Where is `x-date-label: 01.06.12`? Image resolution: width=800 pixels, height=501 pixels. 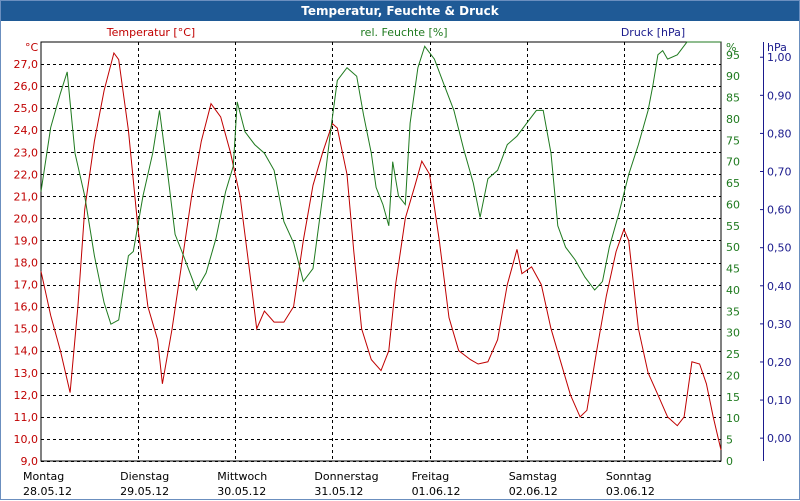
x-date-label: 01.06.12 is located at coordinates (436, 491).